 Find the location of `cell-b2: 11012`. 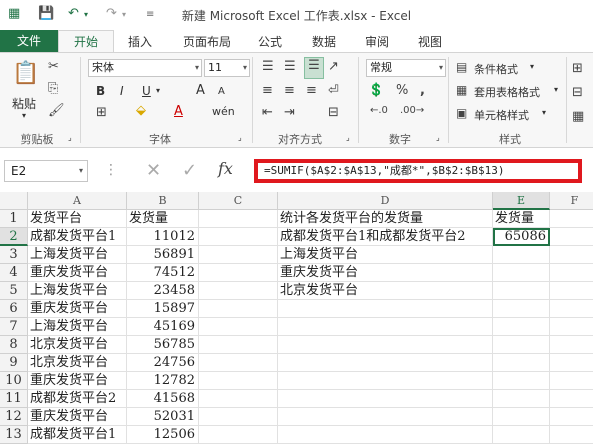

cell-b2: 11012 is located at coordinates (163, 237).